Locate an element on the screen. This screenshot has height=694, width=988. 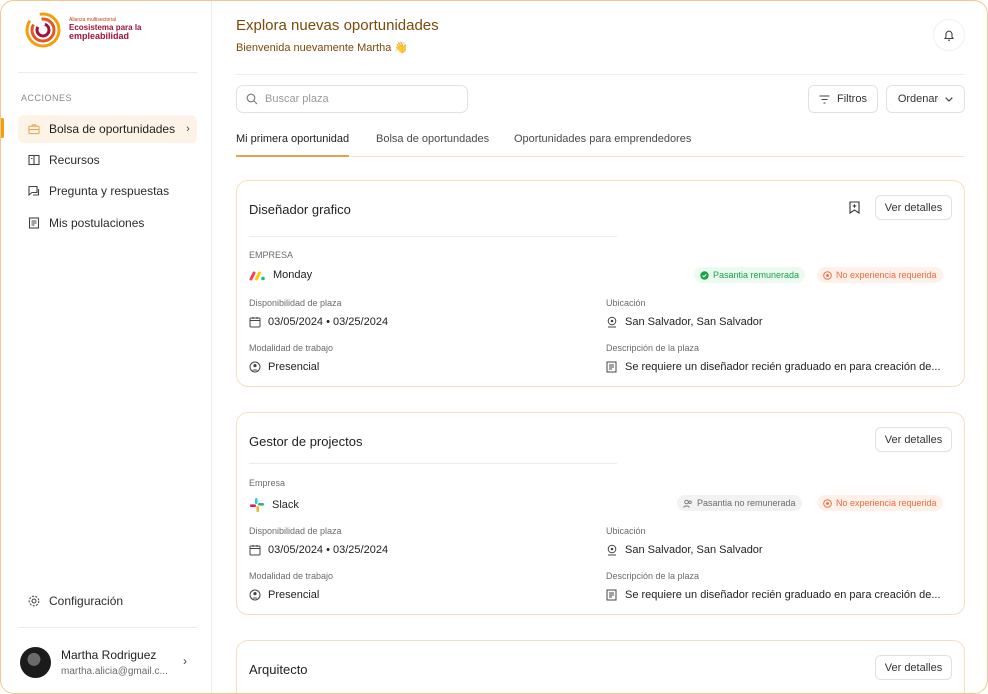
company-value: Slack is located at coordinates (274, 505).